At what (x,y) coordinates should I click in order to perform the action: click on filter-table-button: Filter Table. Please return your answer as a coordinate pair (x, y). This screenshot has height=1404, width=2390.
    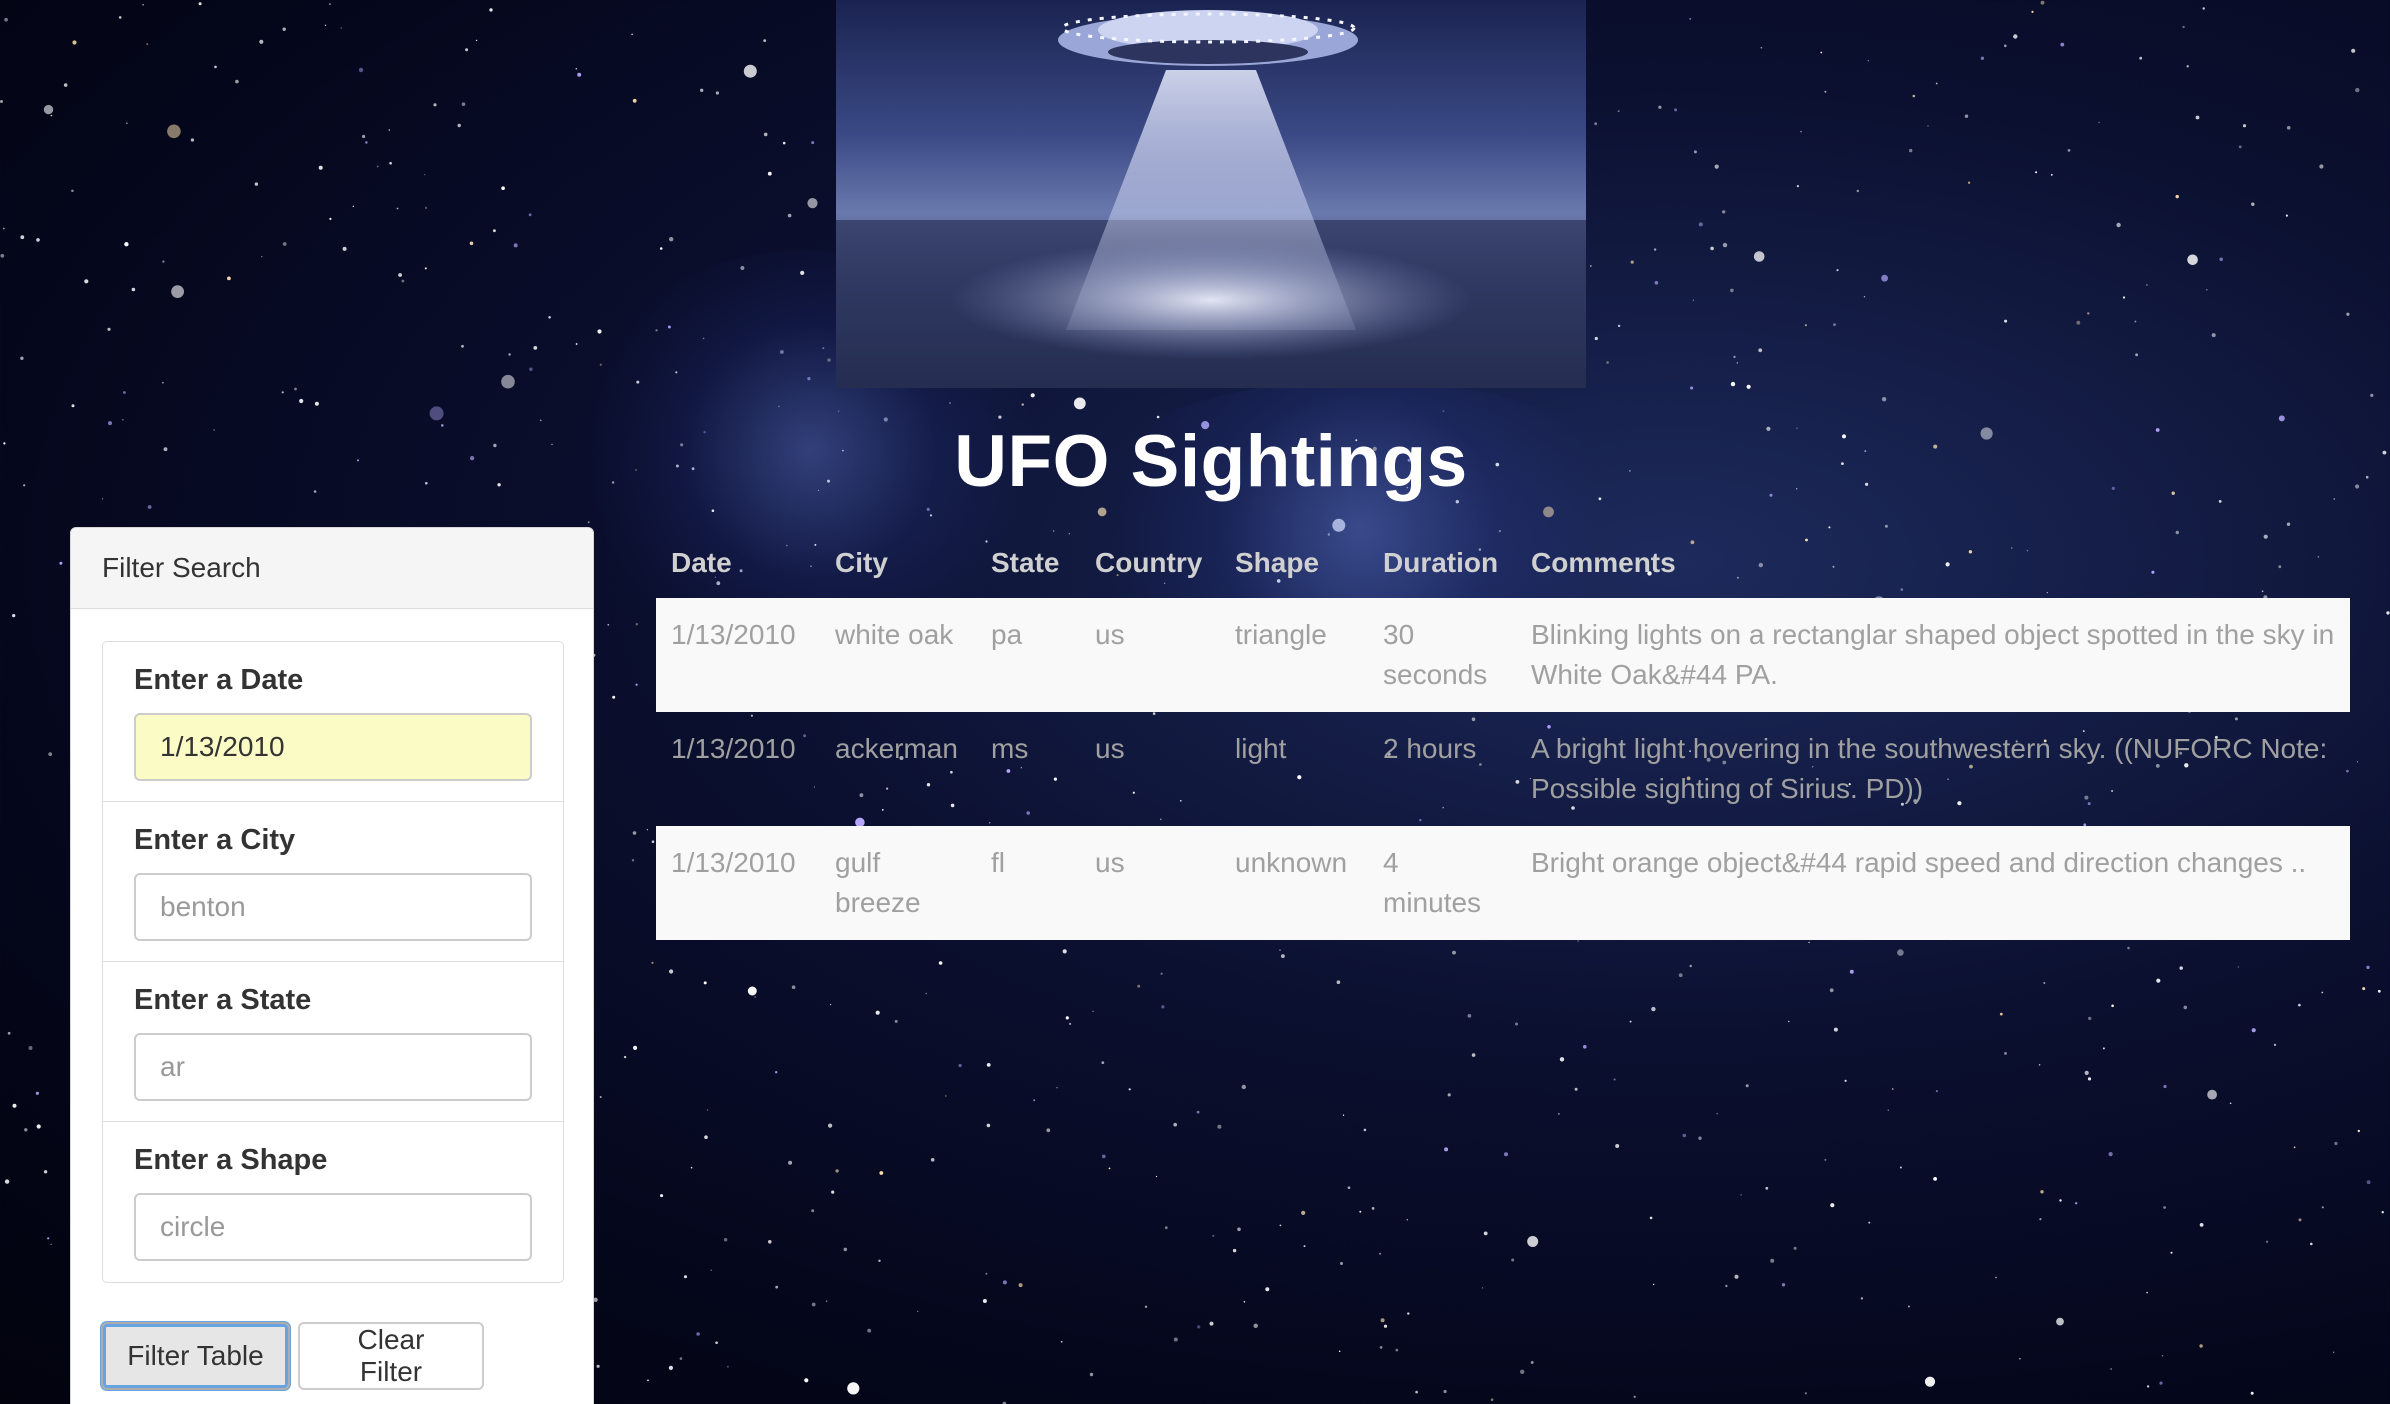
    Looking at the image, I should click on (195, 1356).